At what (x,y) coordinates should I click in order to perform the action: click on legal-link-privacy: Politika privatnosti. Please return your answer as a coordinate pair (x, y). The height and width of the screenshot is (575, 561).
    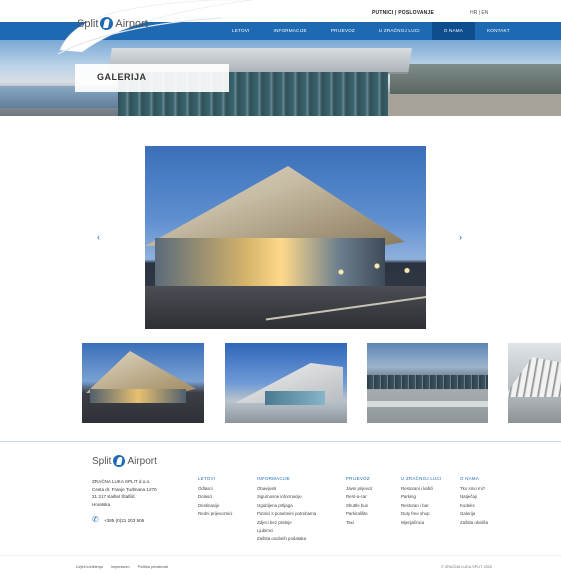
    Looking at the image, I should click on (153, 567).